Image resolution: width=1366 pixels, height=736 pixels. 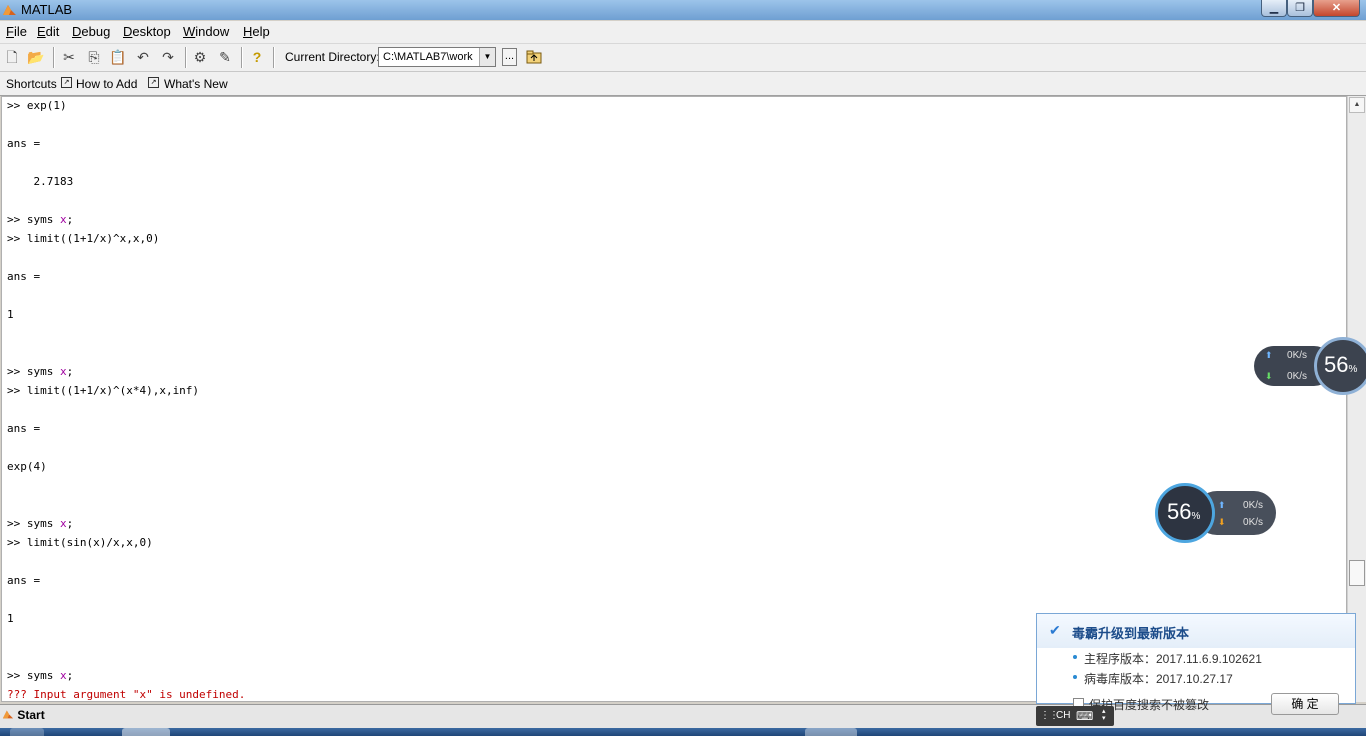 What do you see at coordinates (103, 390) in the screenshot?
I see `console-line: >> limit((1+1/x)^(x*4),x,inf)` at bounding box center [103, 390].